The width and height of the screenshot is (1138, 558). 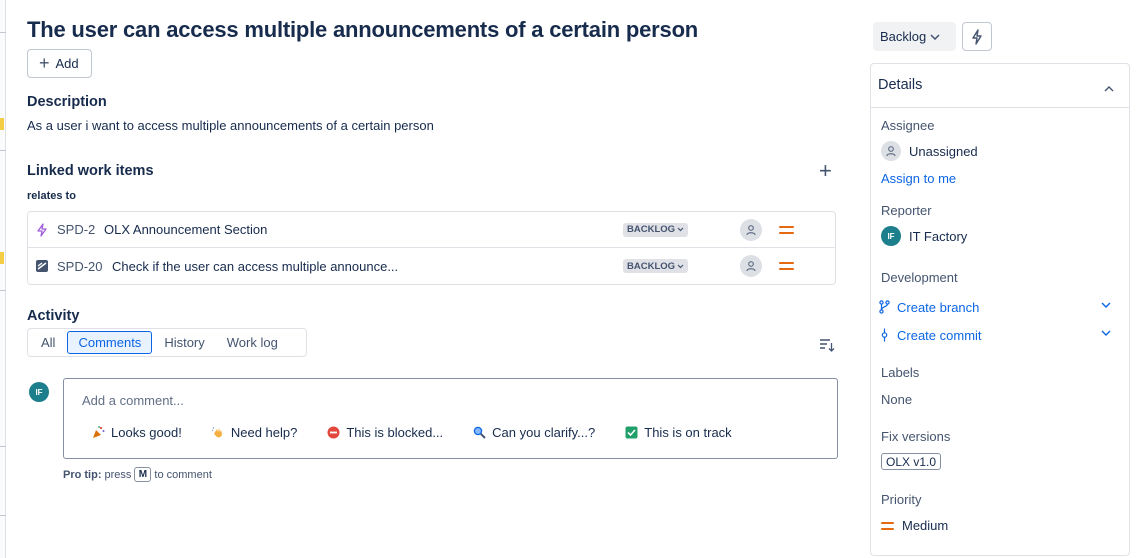 I want to click on plus-icon: +, so click(x=44, y=62).